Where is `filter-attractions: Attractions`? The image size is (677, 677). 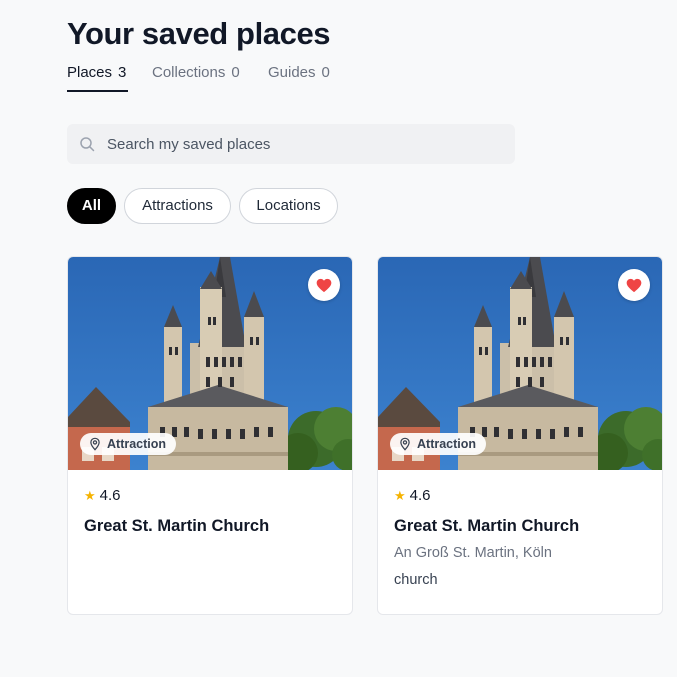
filter-attractions: Attractions is located at coordinates (177, 206).